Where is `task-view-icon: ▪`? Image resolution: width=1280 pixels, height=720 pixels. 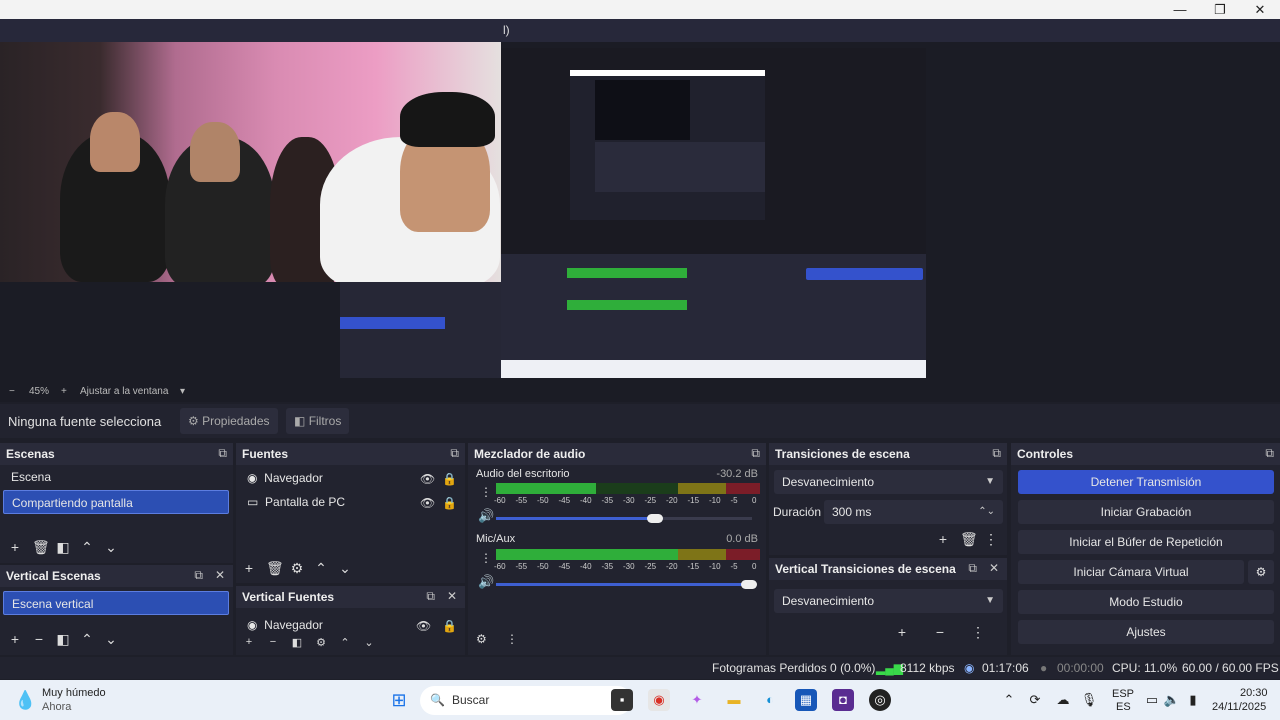
task-view-icon: ▪ is located at coordinates (622, 700).